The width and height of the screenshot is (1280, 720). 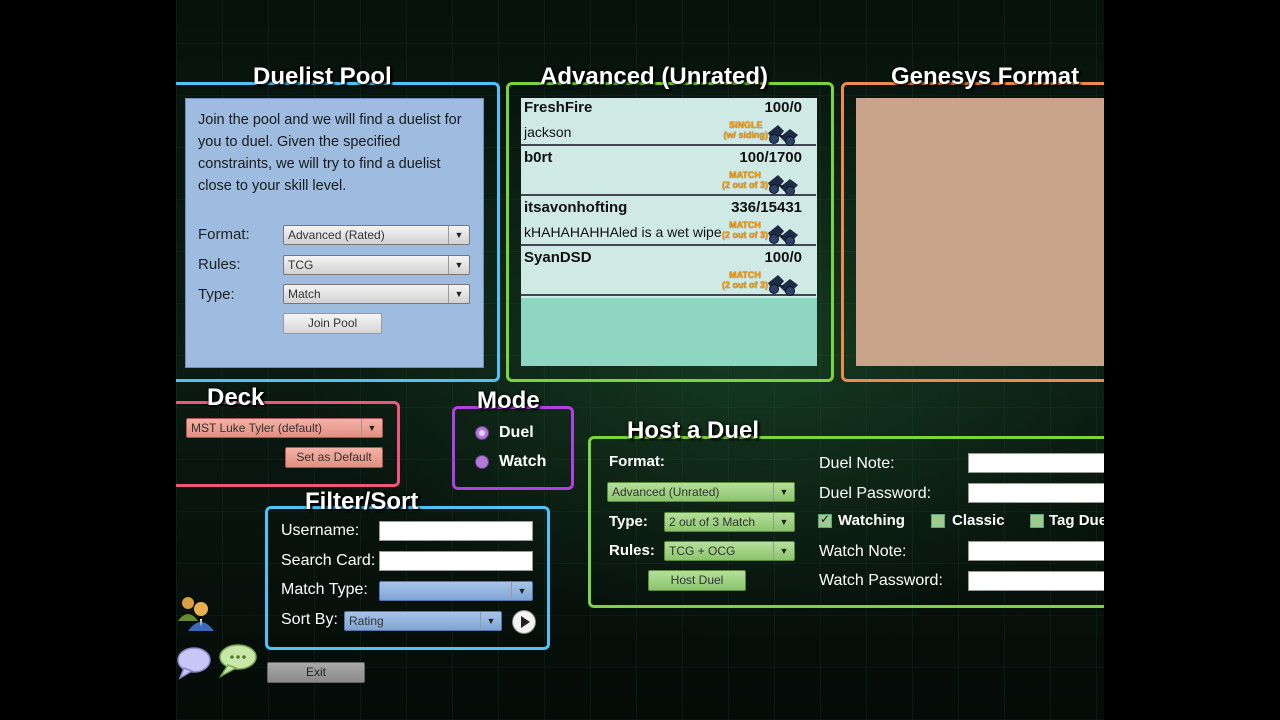 What do you see at coordinates (576, 207) in the screenshot?
I see `duel-host-name: itsavonhofting` at bounding box center [576, 207].